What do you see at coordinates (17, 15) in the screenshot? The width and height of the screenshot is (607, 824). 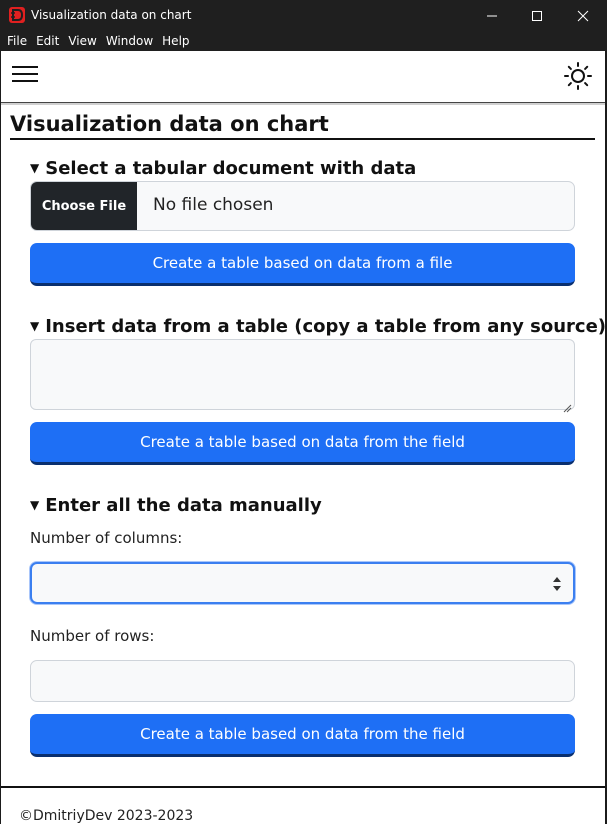 I see `app-logo-icon` at bounding box center [17, 15].